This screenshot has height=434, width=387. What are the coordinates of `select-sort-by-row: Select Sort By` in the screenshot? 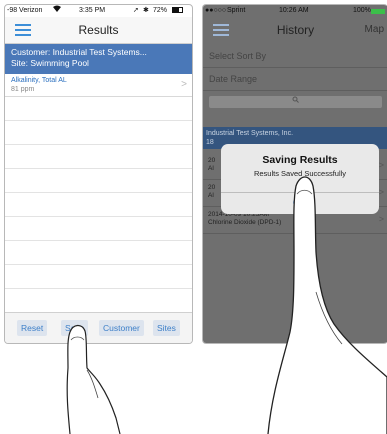 It's located at (295, 56).